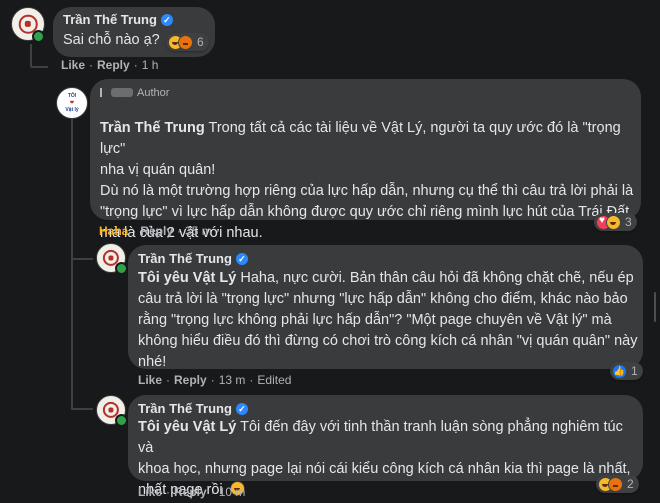 This screenshot has height=503, width=660. Describe the element at coordinates (198, 231) in the screenshot. I see `timestamp: 35 m` at that location.